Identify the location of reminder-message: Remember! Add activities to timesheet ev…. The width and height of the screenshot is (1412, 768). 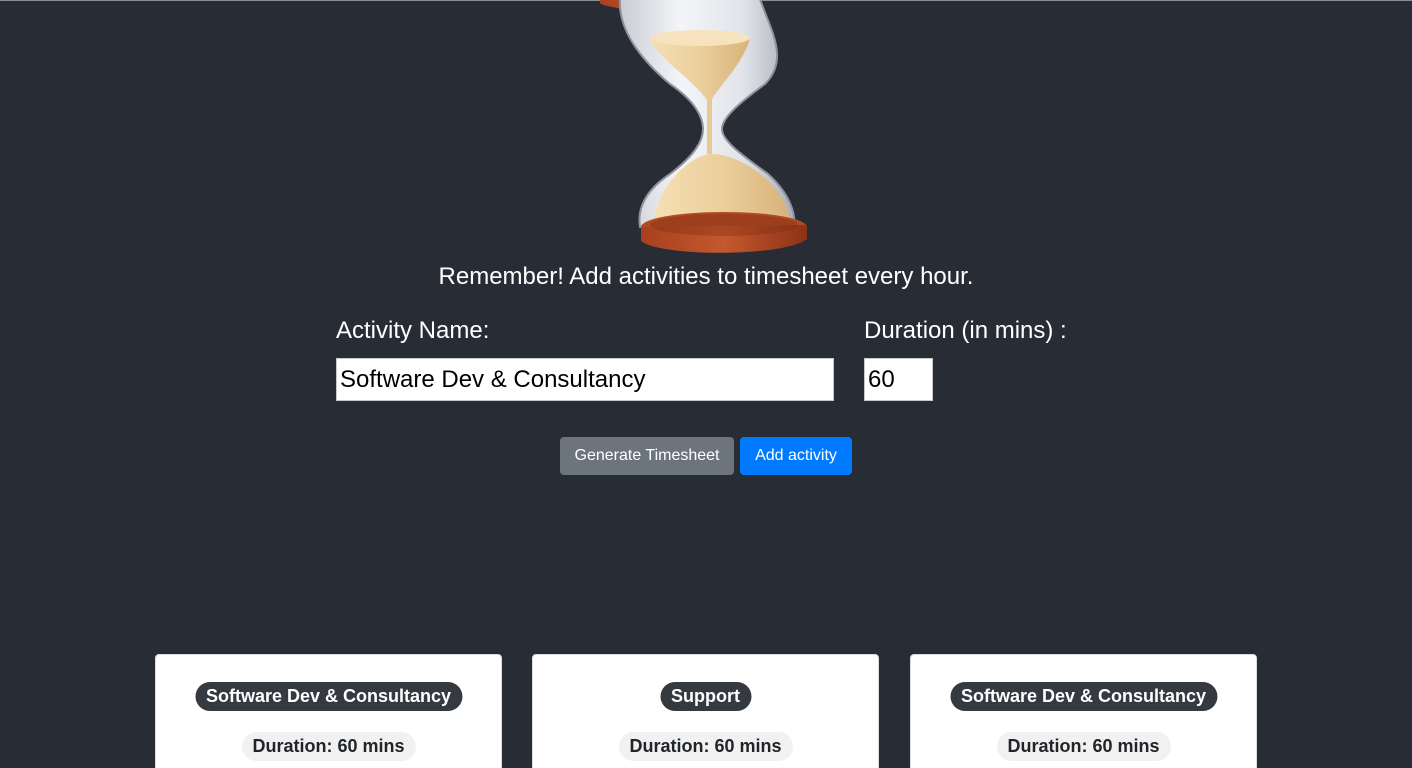
(706, 276).